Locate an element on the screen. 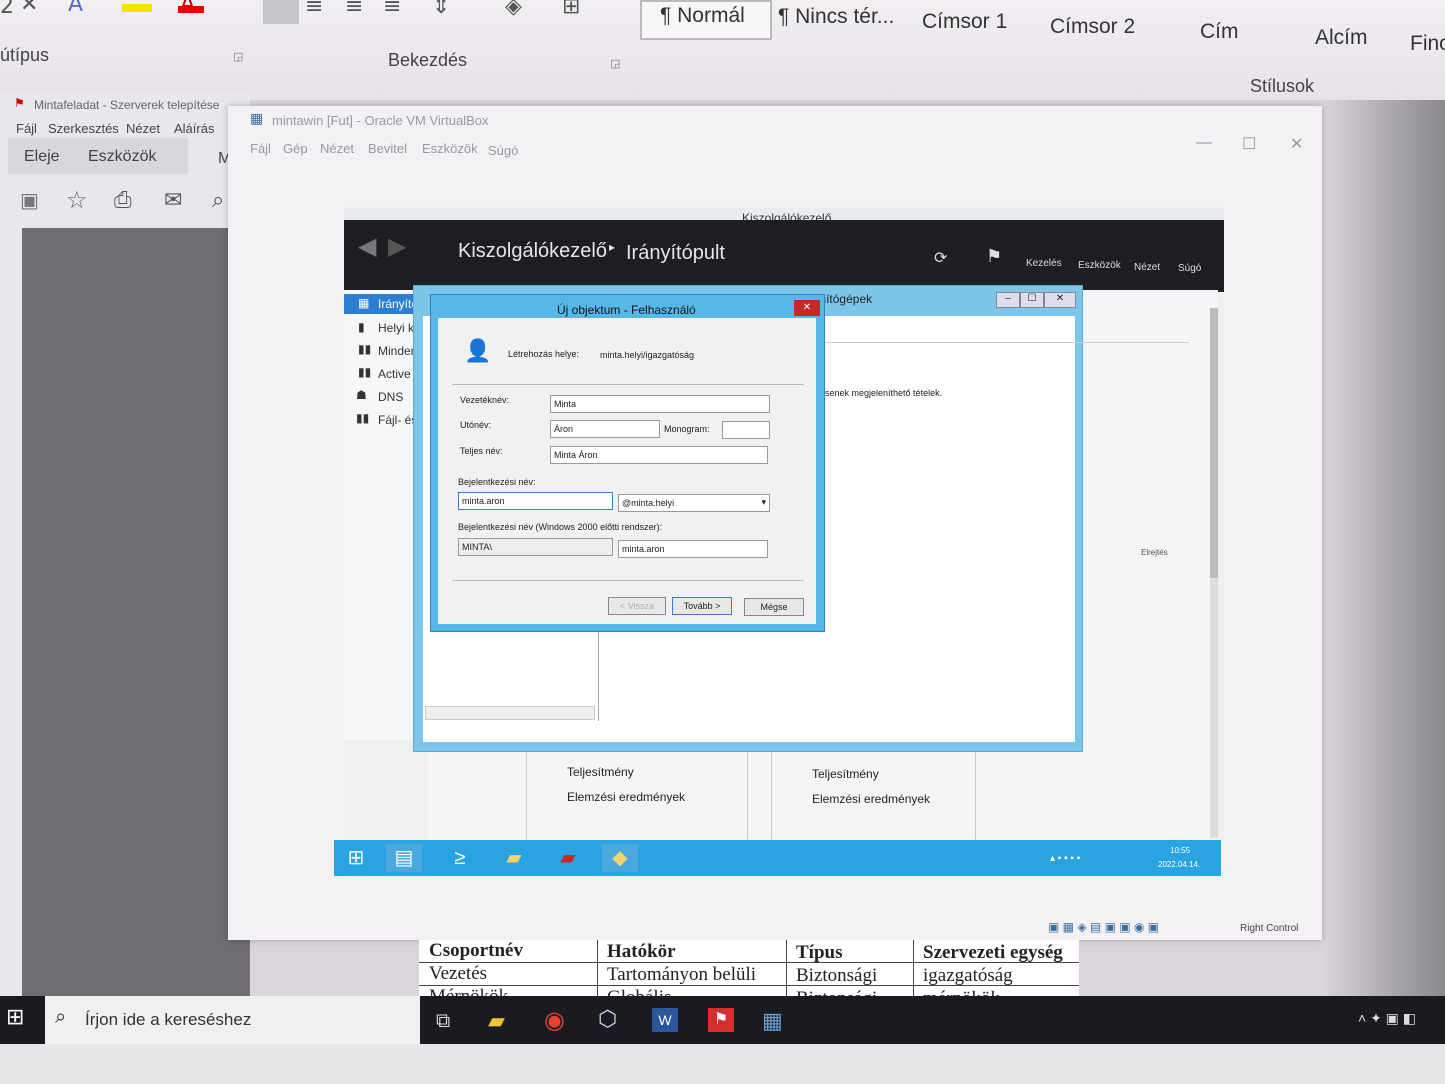  system-tray-icons: ▴ ▪ ▪ ▪ ▪ is located at coordinates (1065, 858).